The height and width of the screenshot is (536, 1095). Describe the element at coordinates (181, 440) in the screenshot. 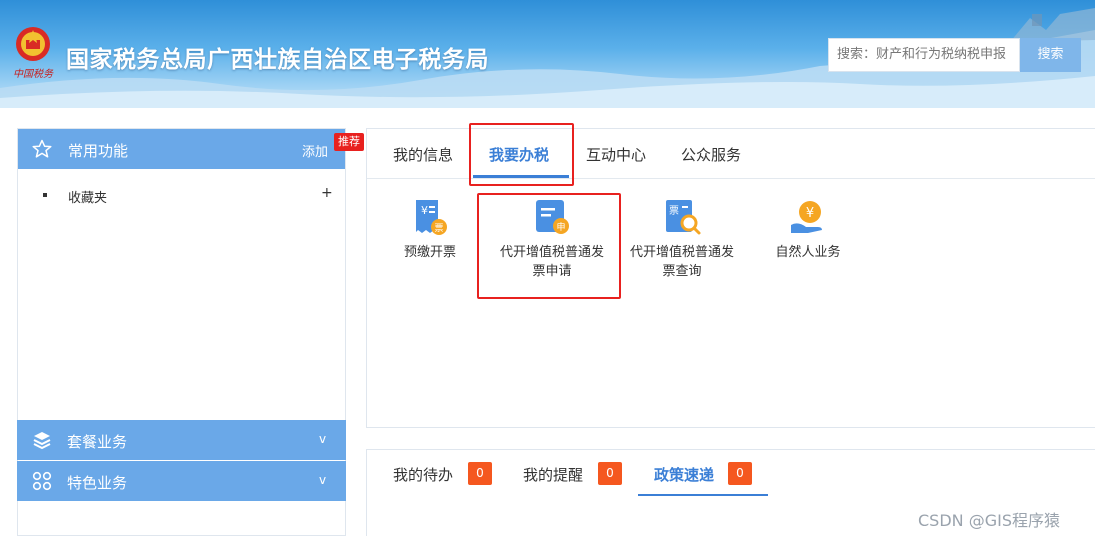

I see `package-business-section: 套餐业务 v` at that location.